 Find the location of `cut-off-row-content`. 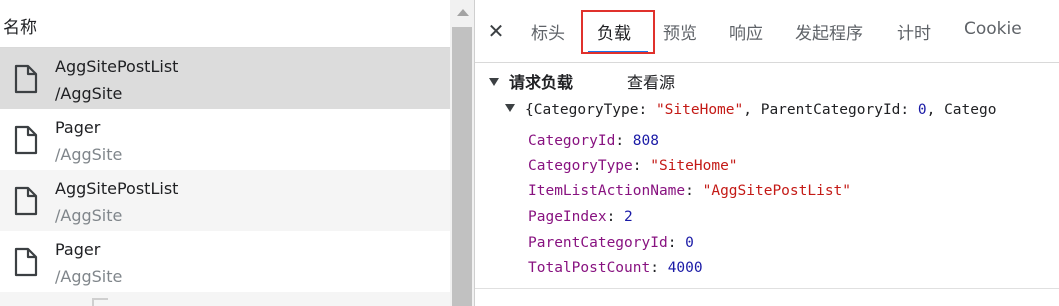

cut-off-row-content is located at coordinates (100, 302).